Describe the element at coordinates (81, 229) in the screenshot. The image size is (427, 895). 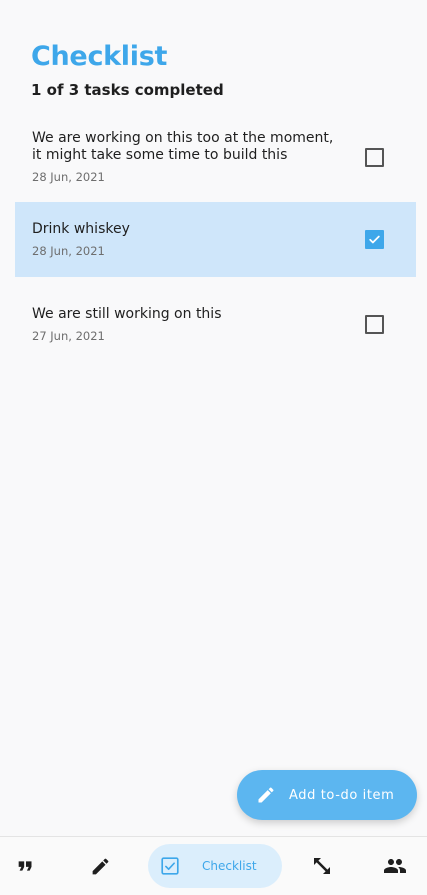
I see `task-label: Drink whiskey` at that location.